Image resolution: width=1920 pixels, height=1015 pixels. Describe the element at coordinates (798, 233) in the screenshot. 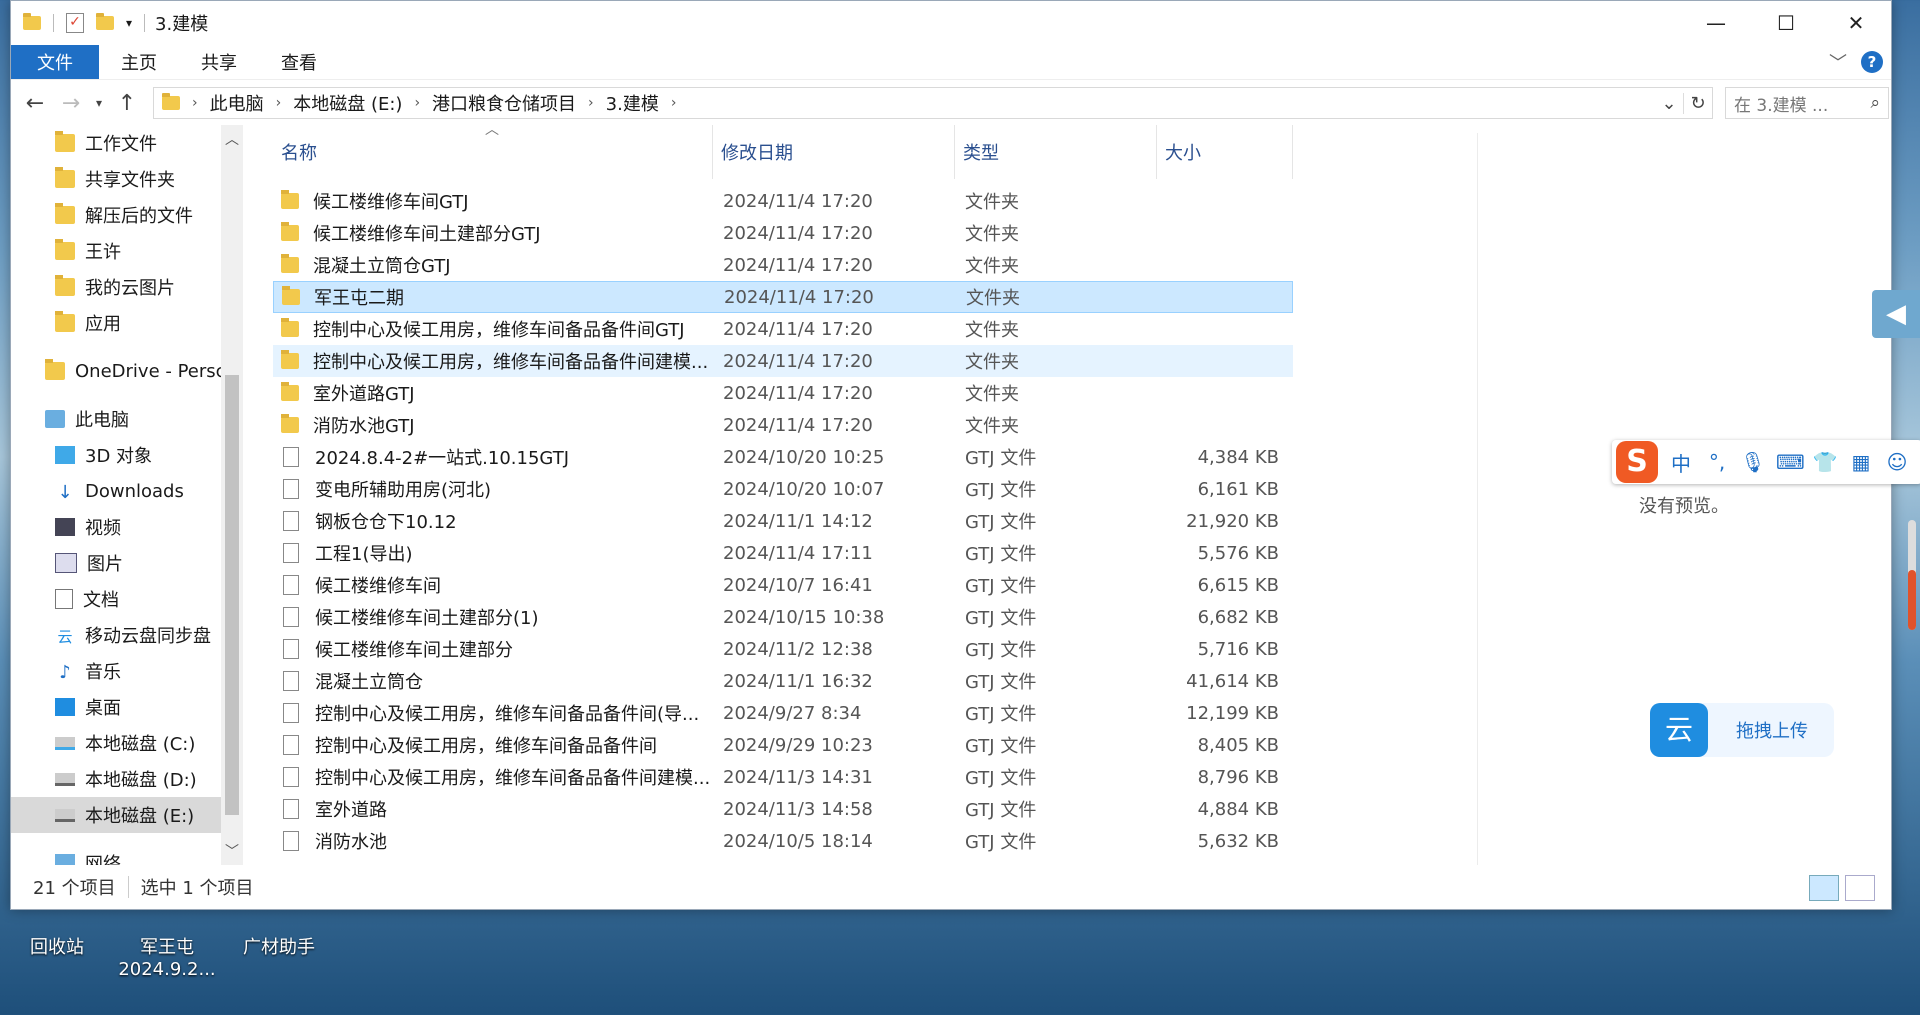

I see `file-date: 2024/11/4 17:20` at that location.